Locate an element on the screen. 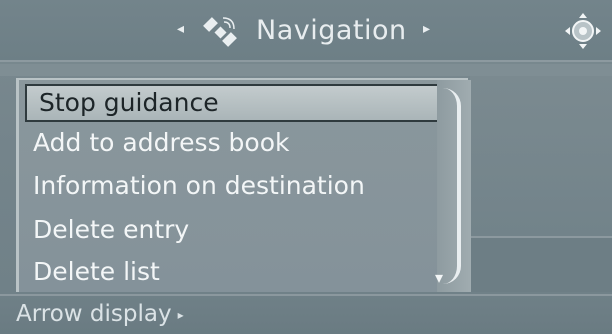 Image resolution: width=612 pixels, height=334 pixels. menu-item-add-to-address-book: Add to address book is located at coordinates (161, 143).